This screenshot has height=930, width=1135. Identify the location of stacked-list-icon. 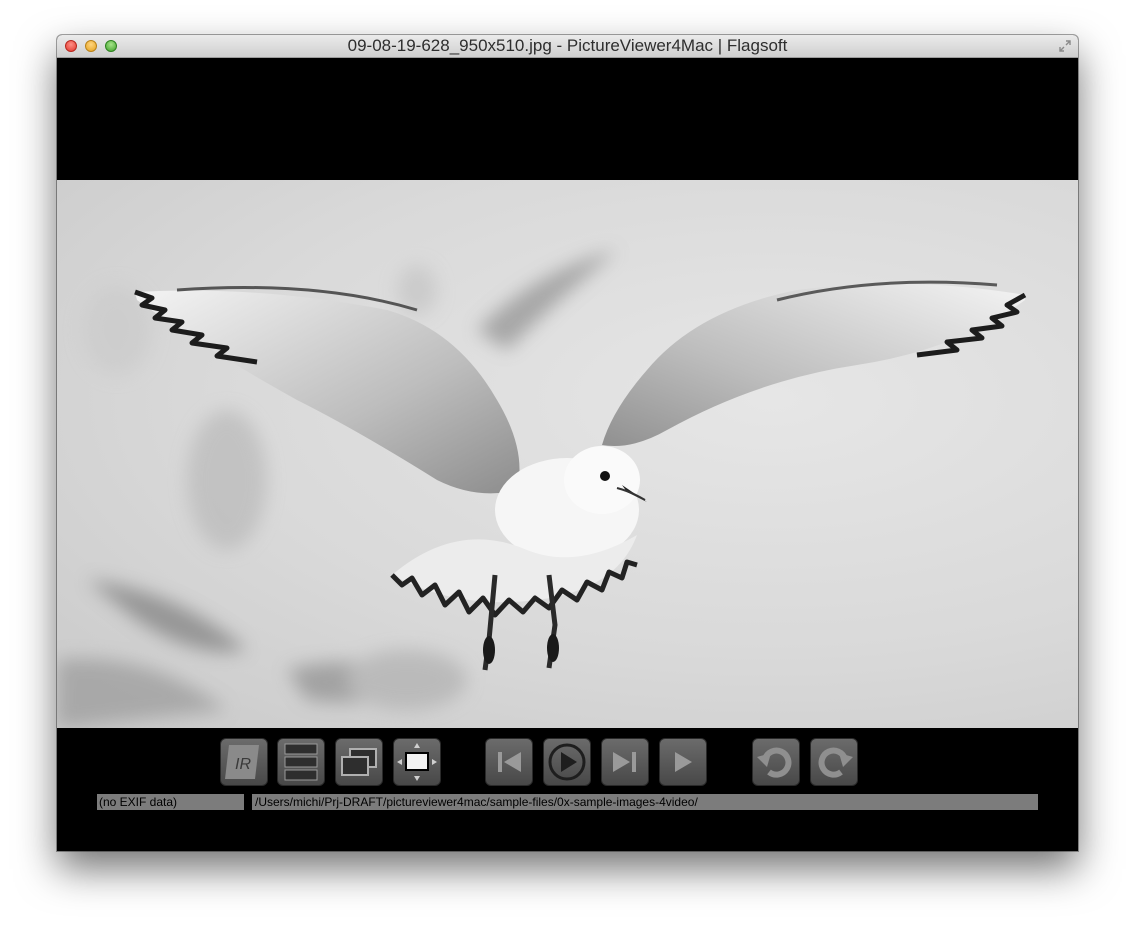
(301, 762).